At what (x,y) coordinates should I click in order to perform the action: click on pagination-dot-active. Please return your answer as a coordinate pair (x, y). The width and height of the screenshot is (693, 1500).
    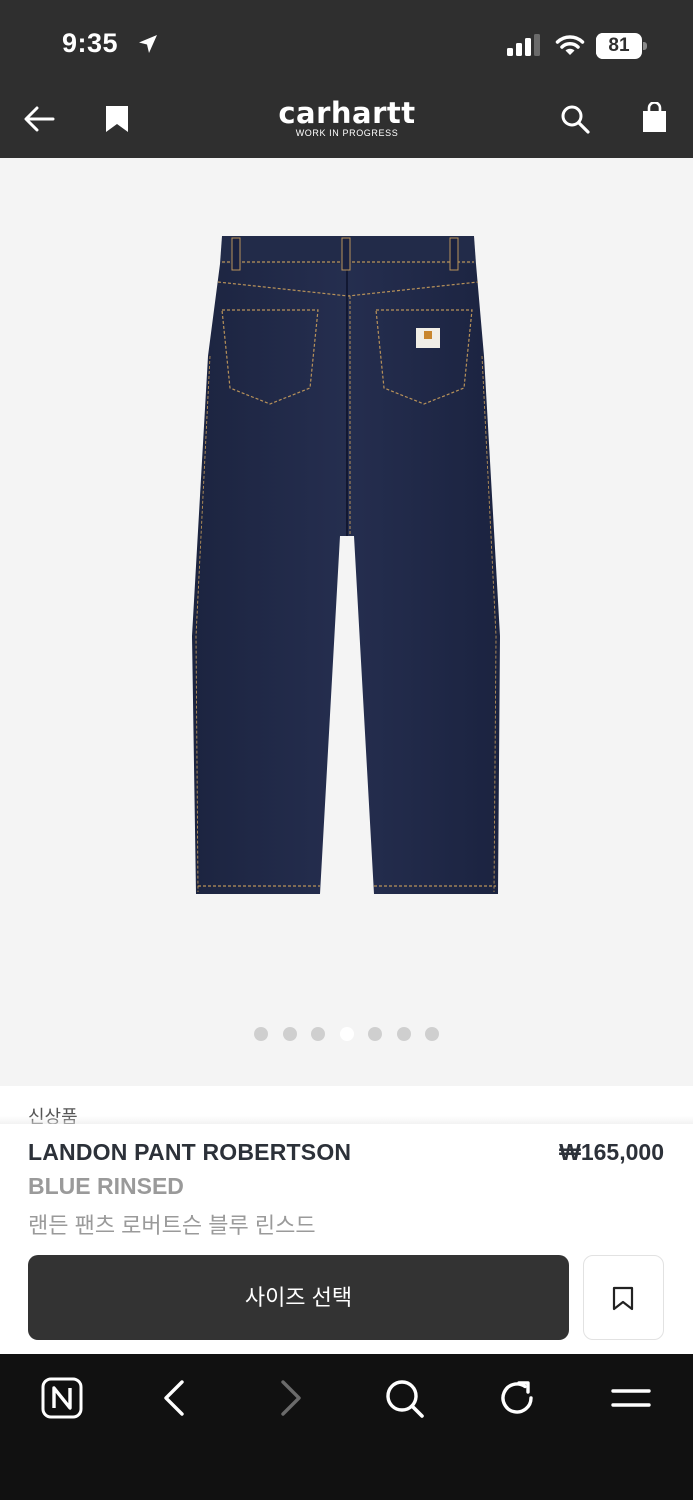
    Looking at the image, I should click on (346, 1034).